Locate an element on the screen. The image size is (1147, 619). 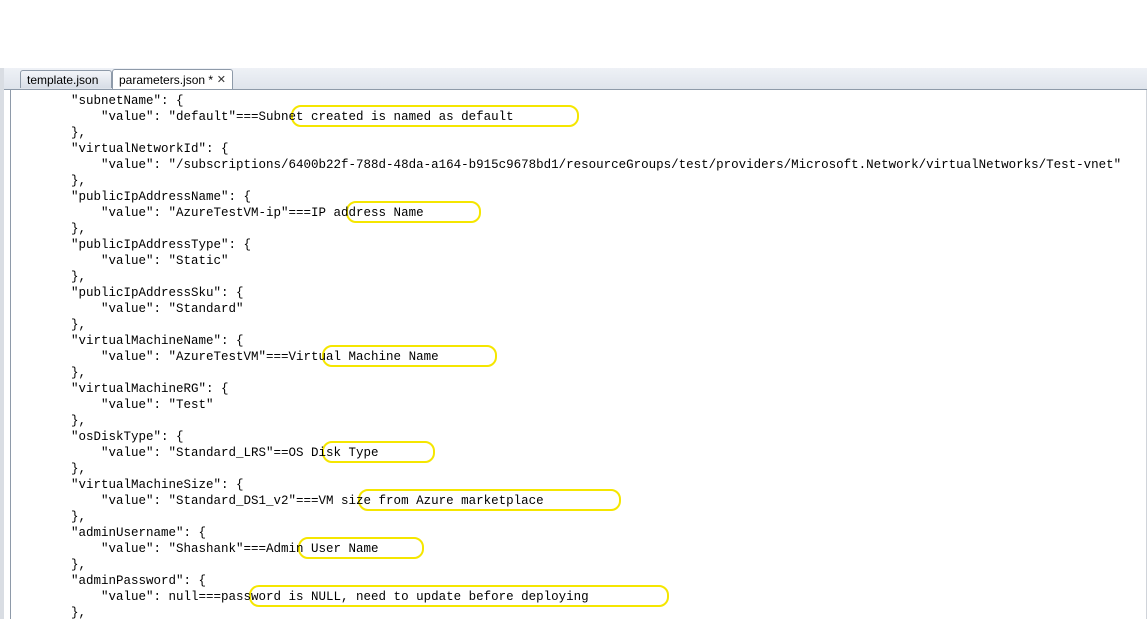
code-line: "value": "Standard" is located at coordinates (127, 309).